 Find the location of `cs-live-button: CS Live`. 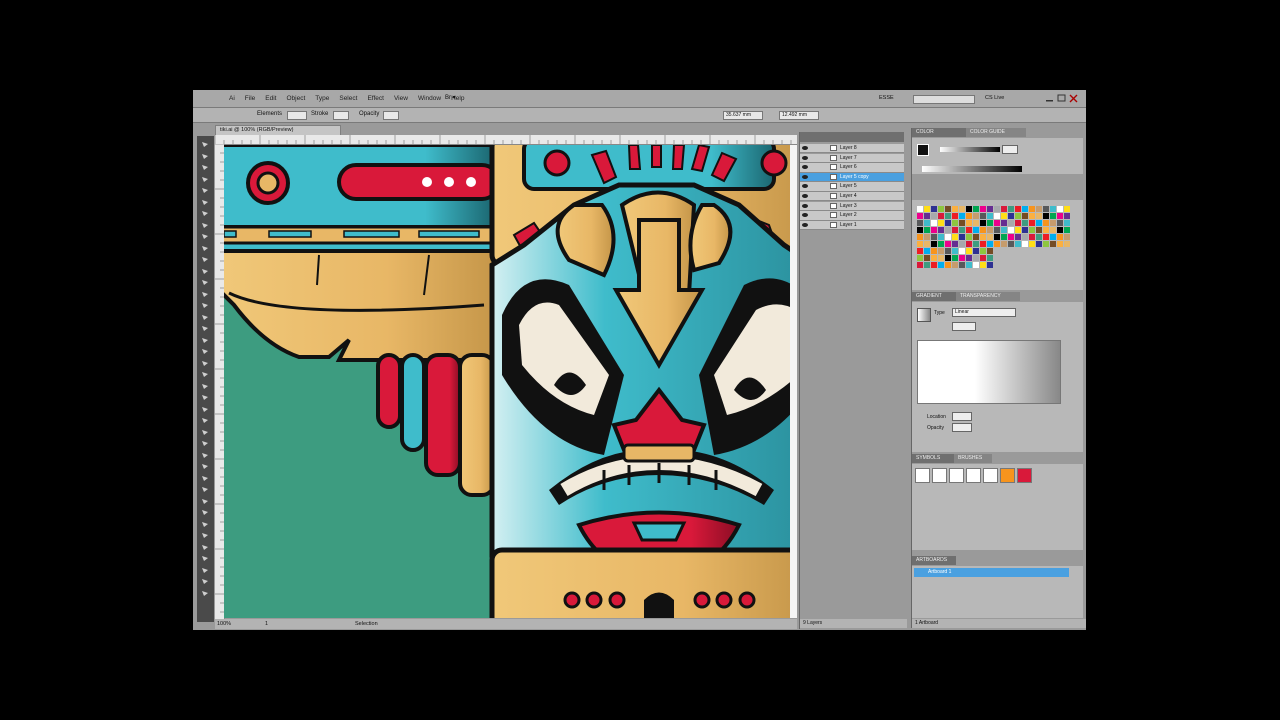

cs-live-button: CS Live is located at coordinates (994, 98).